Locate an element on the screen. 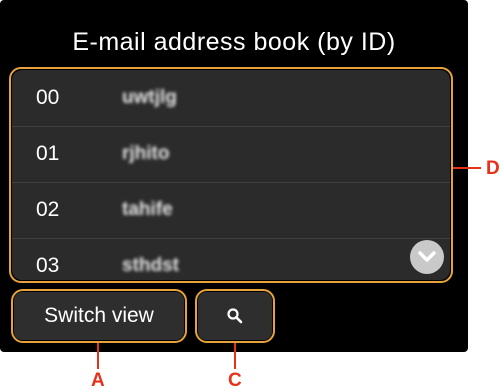 This screenshot has height=391, width=502. entry-name: tahife is located at coordinates (147, 209).